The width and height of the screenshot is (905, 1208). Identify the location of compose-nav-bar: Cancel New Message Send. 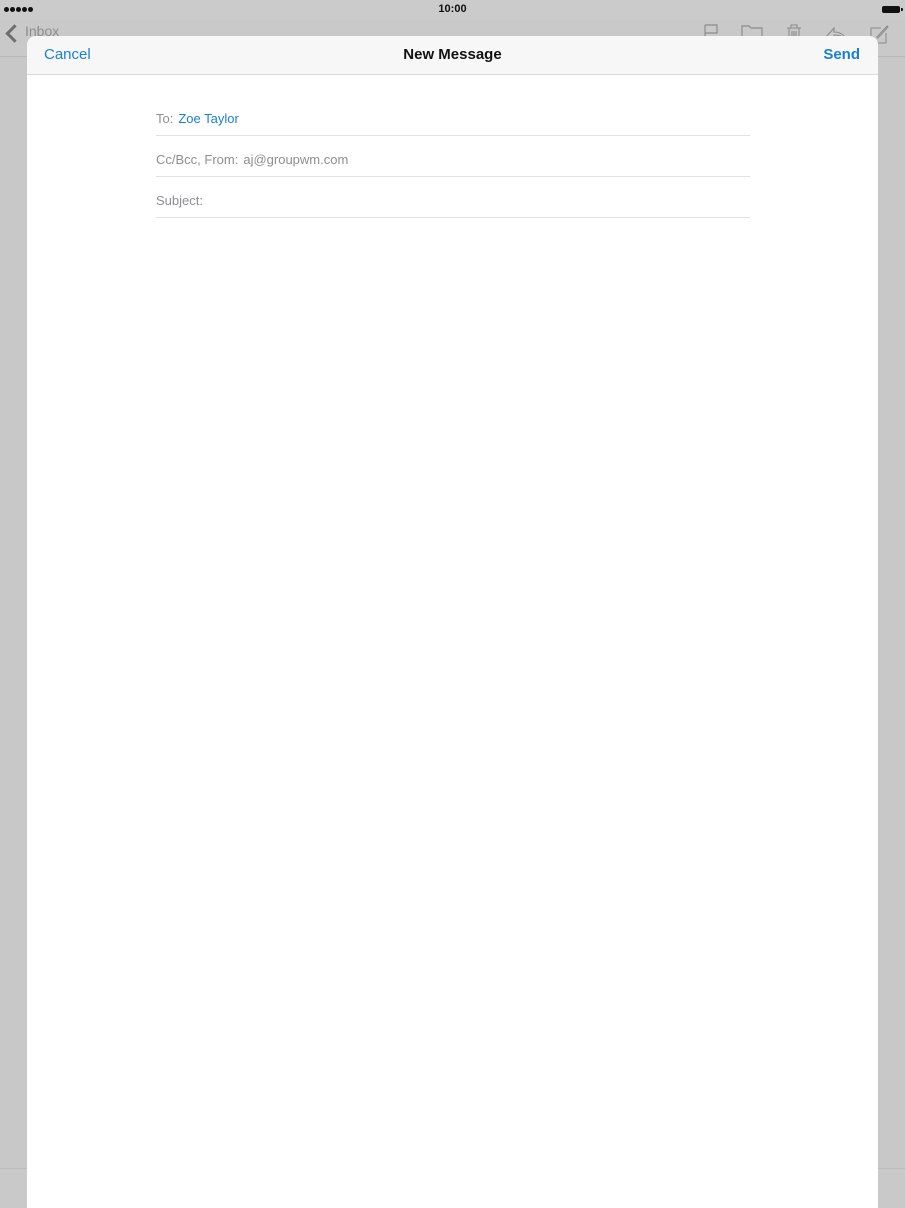
(452, 55).